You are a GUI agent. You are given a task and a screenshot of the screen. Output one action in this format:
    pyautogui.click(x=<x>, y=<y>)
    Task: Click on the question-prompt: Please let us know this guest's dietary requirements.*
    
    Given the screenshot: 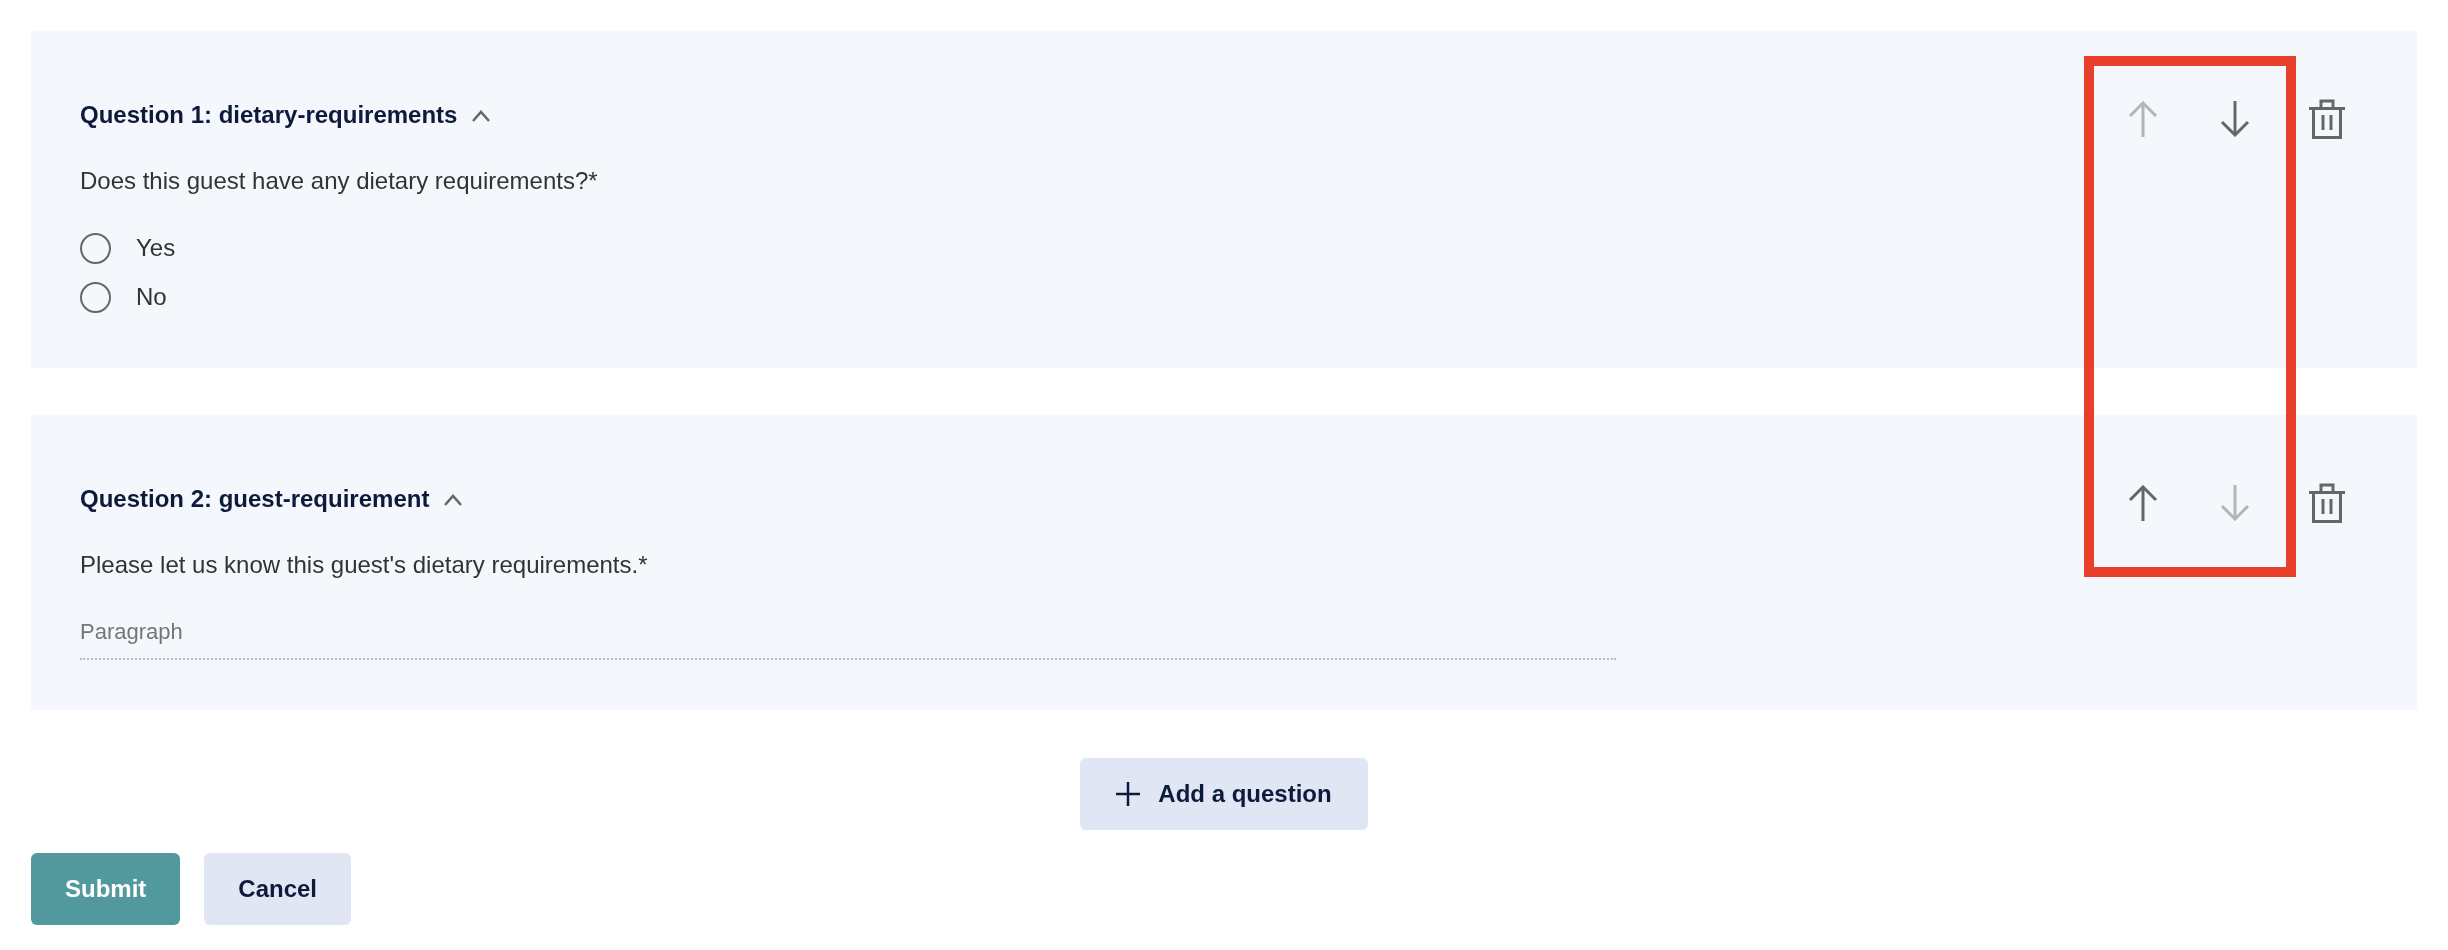 What is the action you would take?
    pyautogui.click(x=364, y=565)
    